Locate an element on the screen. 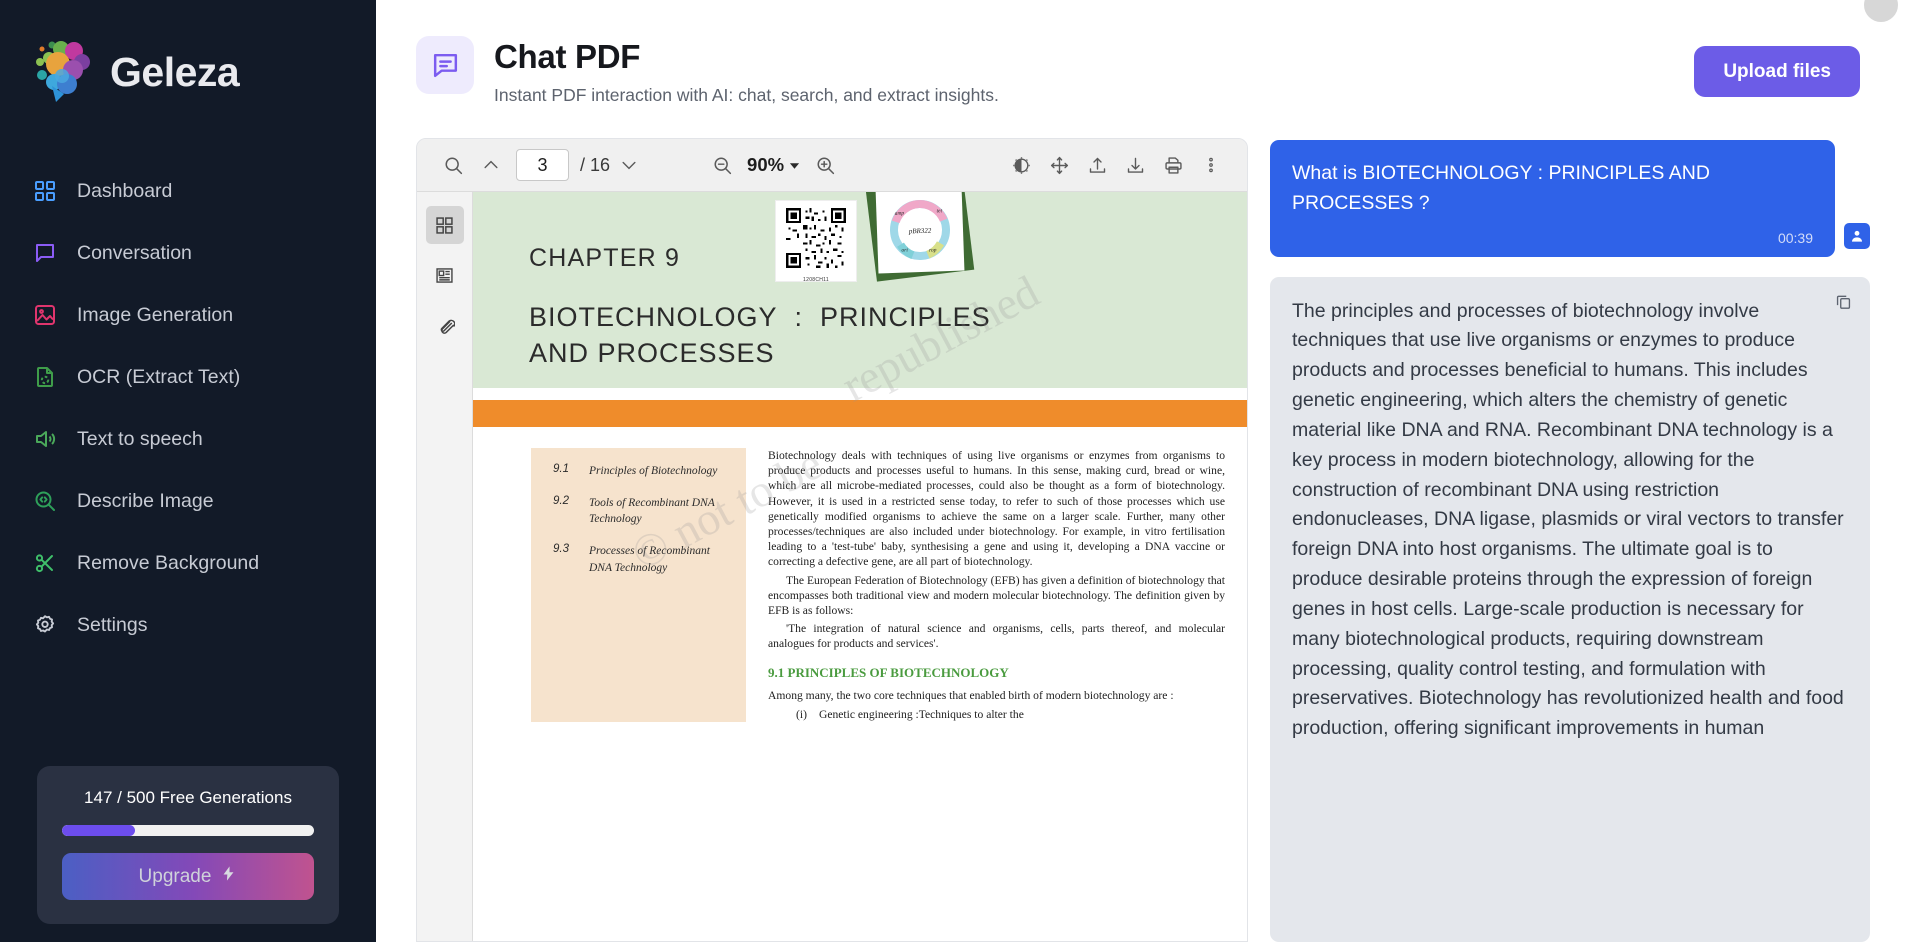  zoom-in-icon is located at coordinates (825, 165).